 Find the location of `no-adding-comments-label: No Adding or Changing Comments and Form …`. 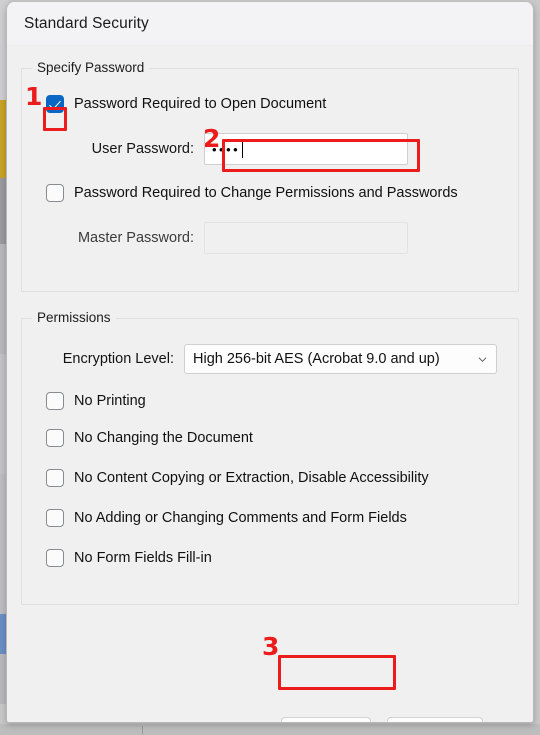

no-adding-comments-label: No Adding or Changing Comments and Form … is located at coordinates (240, 518).